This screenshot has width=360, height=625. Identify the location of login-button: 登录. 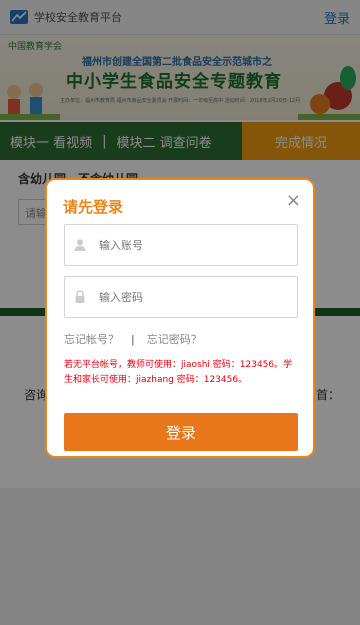
(181, 432).